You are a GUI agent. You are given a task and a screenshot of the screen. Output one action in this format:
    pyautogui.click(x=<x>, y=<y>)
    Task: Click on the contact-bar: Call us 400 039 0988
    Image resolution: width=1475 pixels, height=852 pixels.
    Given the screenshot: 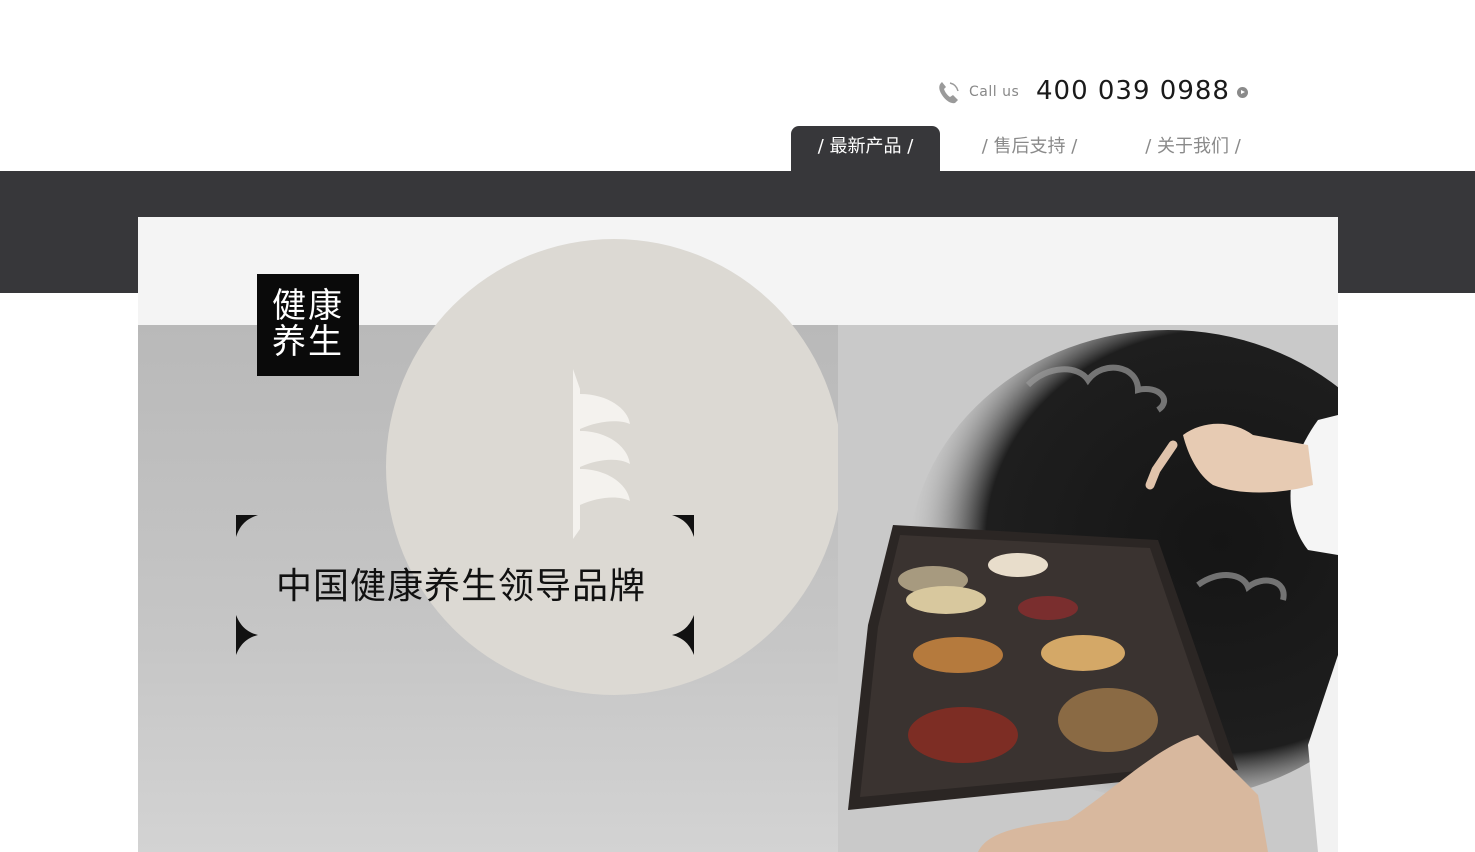 What is the action you would take?
    pyautogui.click(x=1096, y=93)
    